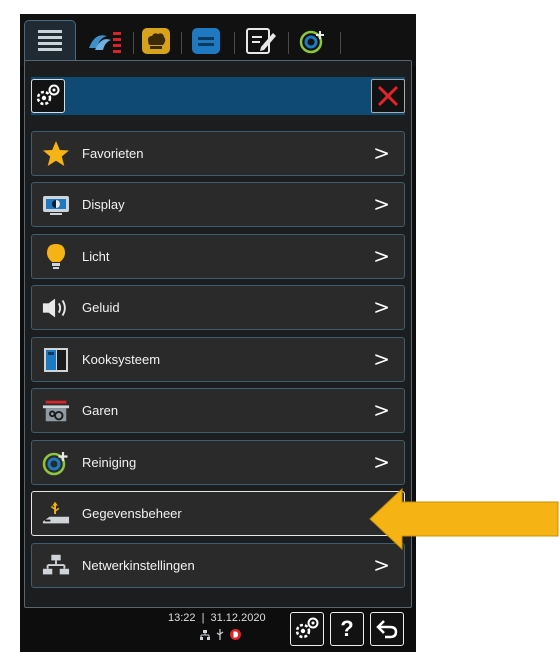  I want to click on star-icon, so click(56, 154).